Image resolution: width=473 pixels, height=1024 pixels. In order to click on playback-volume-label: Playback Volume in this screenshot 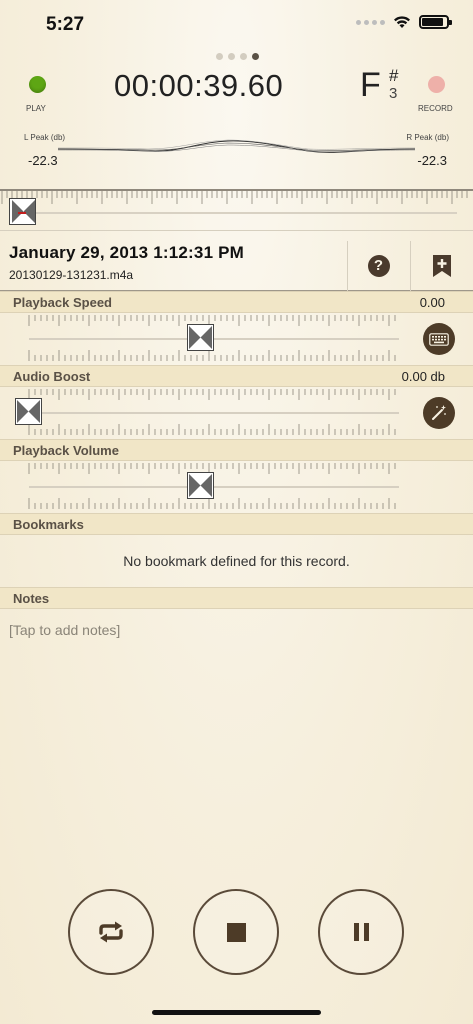, I will do `click(66, 450)`.